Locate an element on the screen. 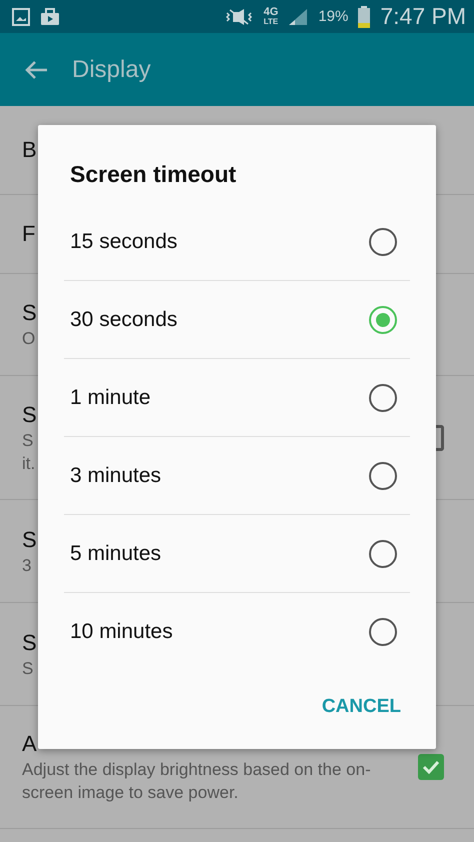  clock: 7:47 PM is located at coordinates (423, 16).